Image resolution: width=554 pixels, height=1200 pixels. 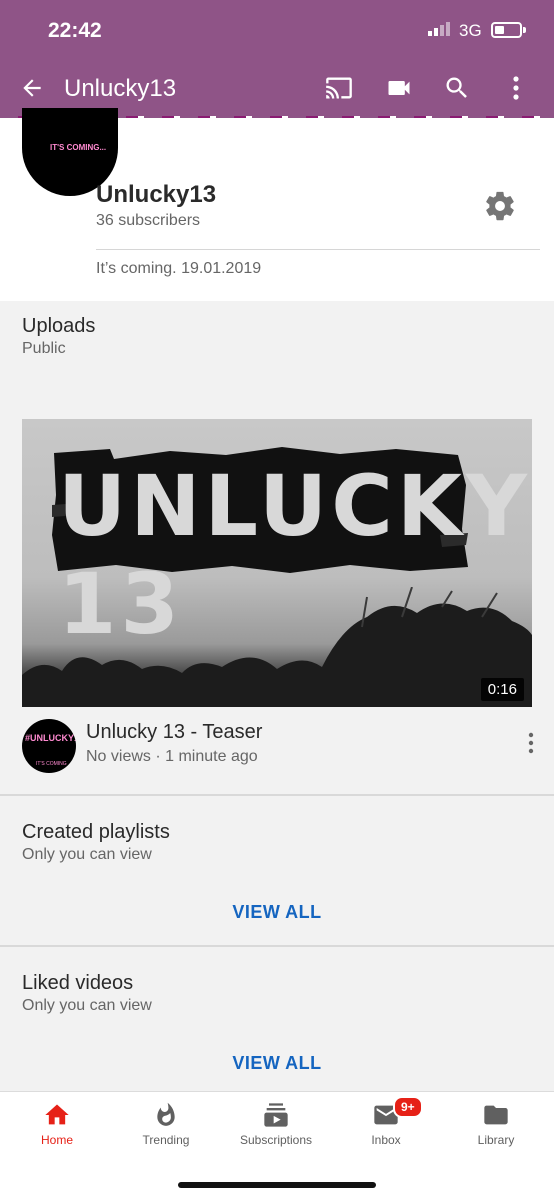 I want to click on nav-label-home: Home, so click(x=56, y=1140).